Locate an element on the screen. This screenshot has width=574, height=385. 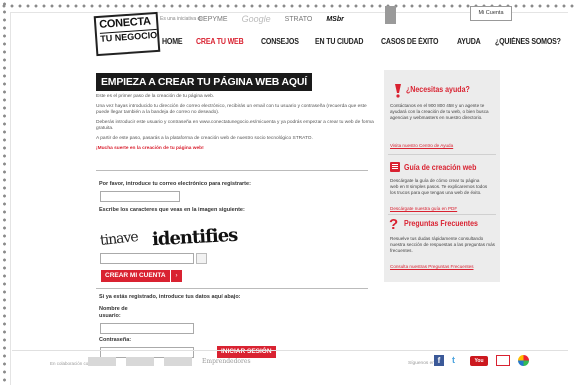
logo-line1: CONECTA is located at coordinates (125, 23).